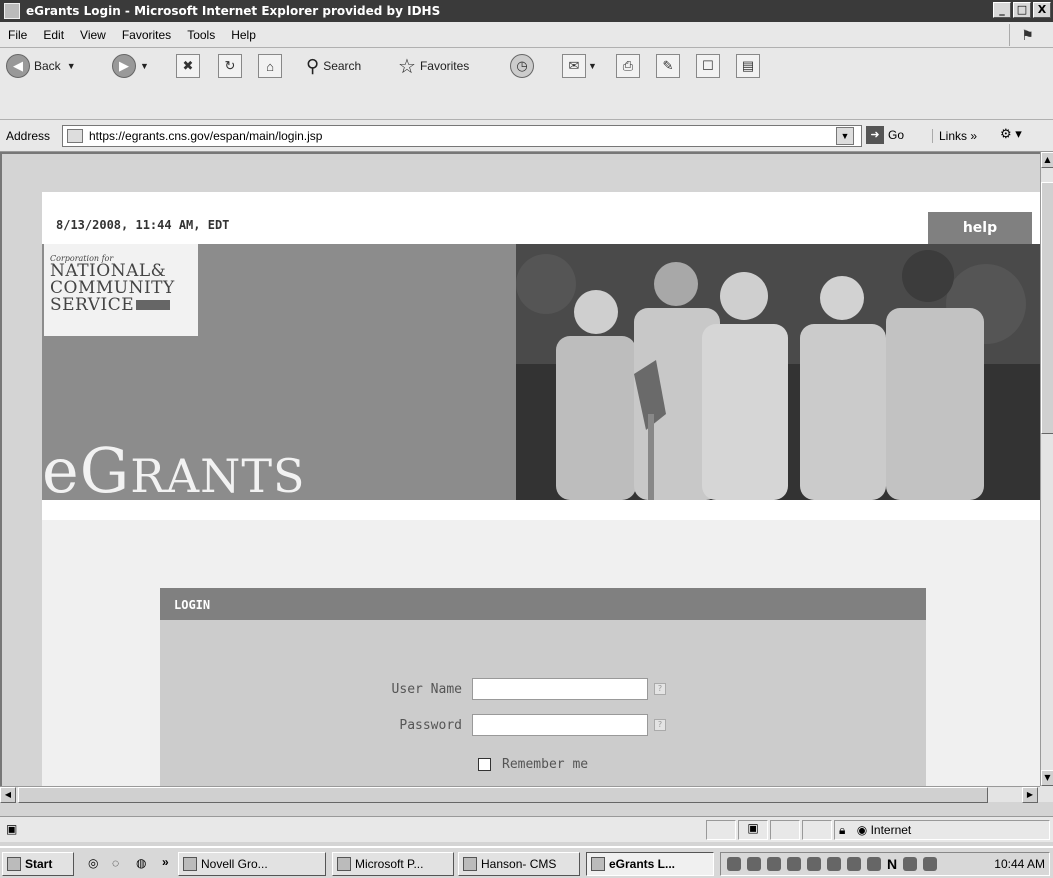 This screenshot has width=1053, height=878. I want to click on scroll-left-icon: ◀, so click(8, 795).